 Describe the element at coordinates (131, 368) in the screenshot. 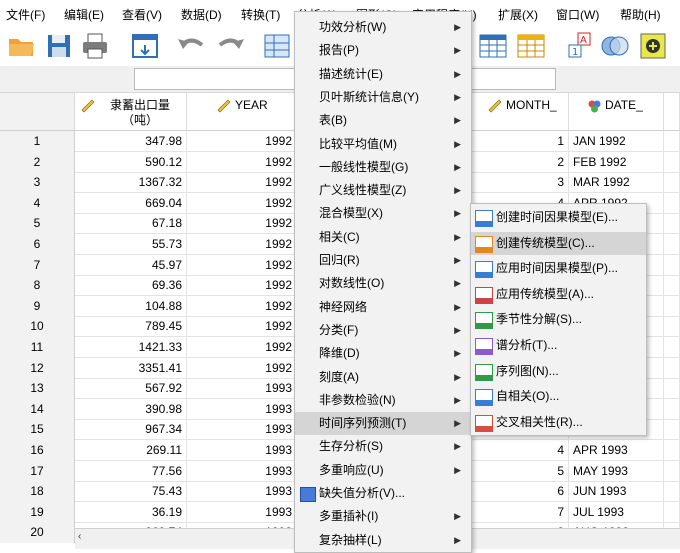

I see `cell-ext: 3351.41` at that location.